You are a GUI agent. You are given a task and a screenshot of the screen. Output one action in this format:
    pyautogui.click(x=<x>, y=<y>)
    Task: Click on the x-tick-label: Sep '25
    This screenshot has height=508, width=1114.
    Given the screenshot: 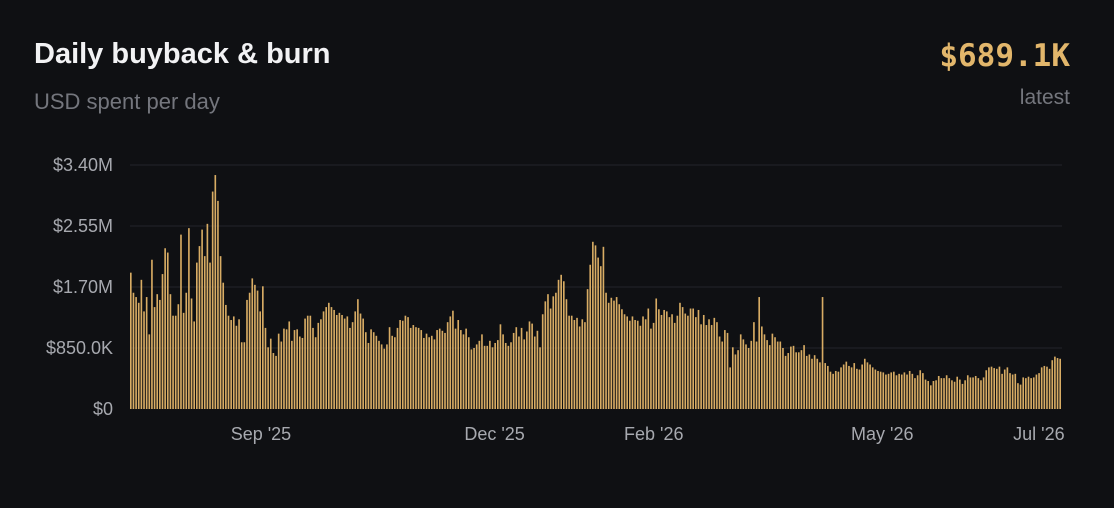 What is the action you would take?
    pyautogui.click(x=261, y=434)
    